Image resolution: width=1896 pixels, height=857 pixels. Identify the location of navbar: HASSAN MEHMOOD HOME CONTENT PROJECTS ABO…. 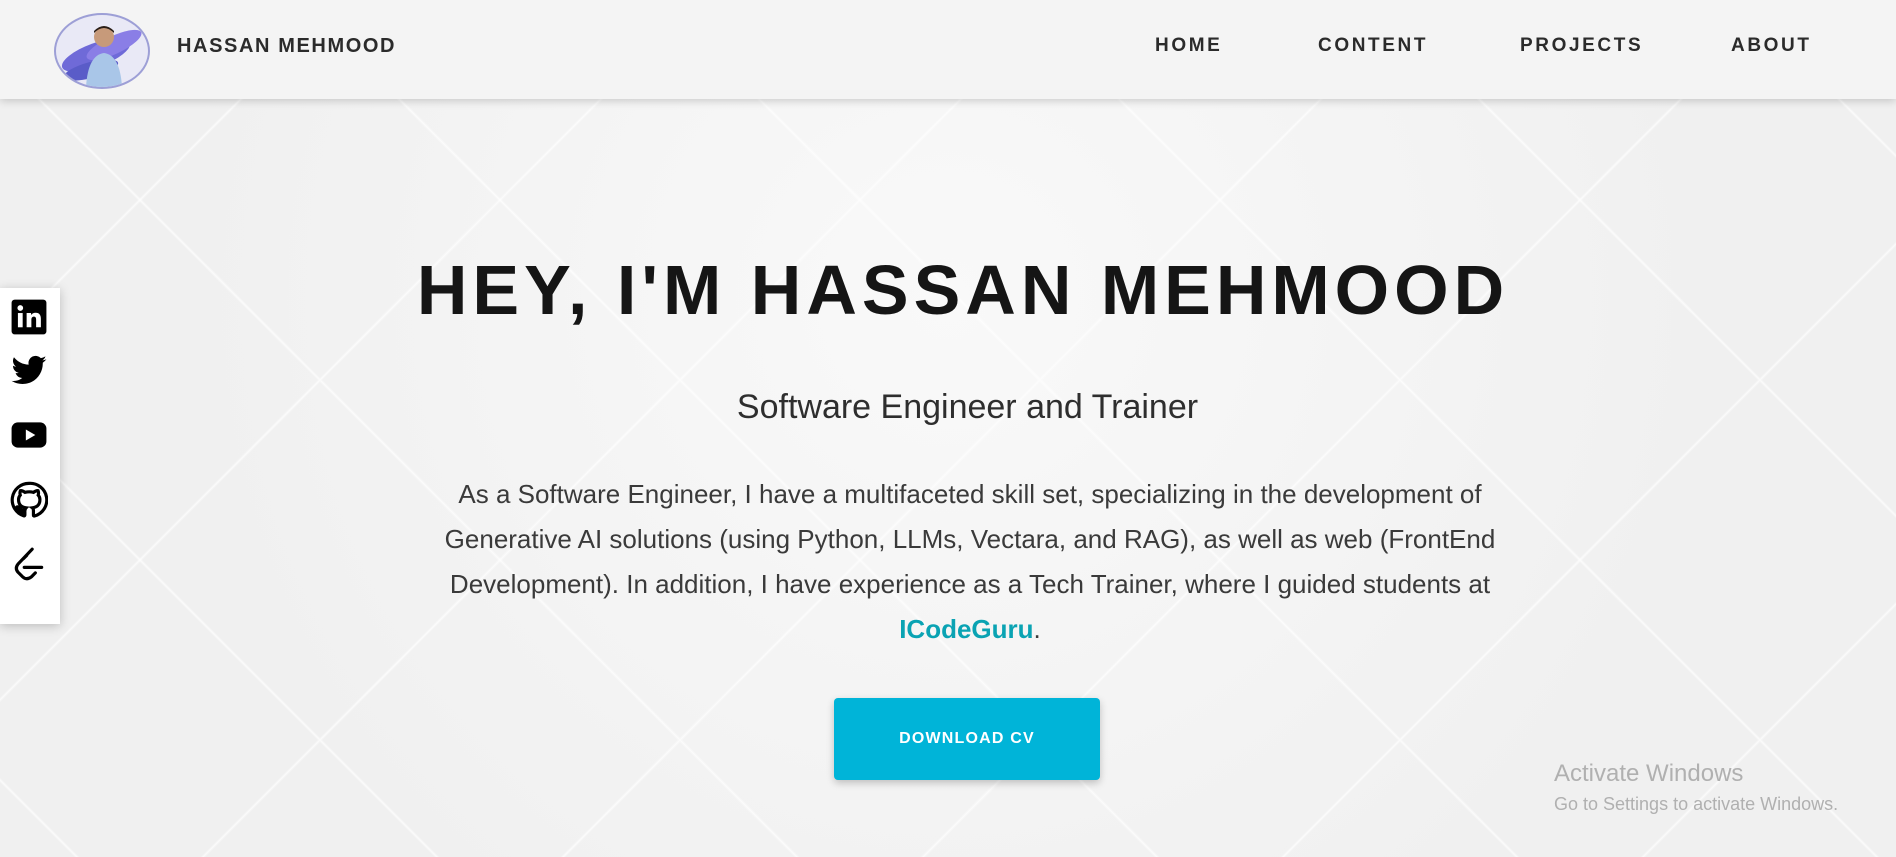
(948, 49).